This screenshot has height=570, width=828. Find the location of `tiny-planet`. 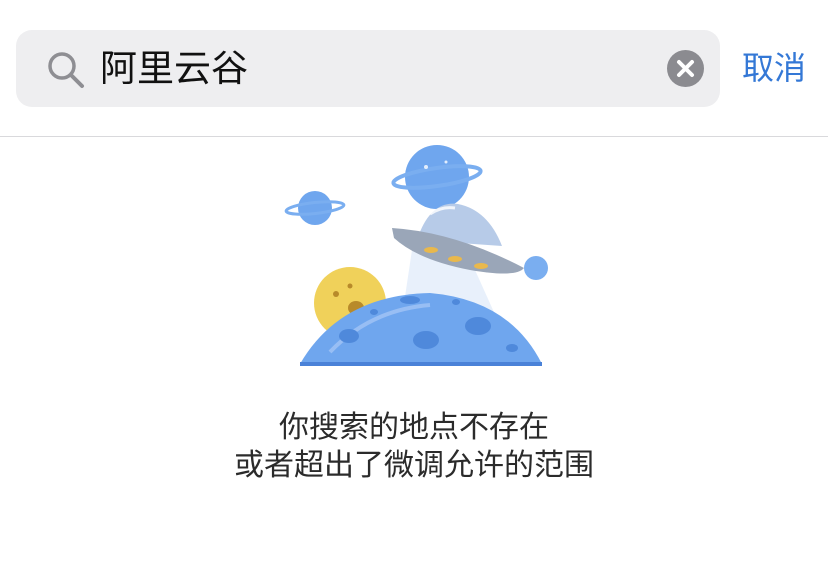

tiny-planet is located at coordinates (536, 268).